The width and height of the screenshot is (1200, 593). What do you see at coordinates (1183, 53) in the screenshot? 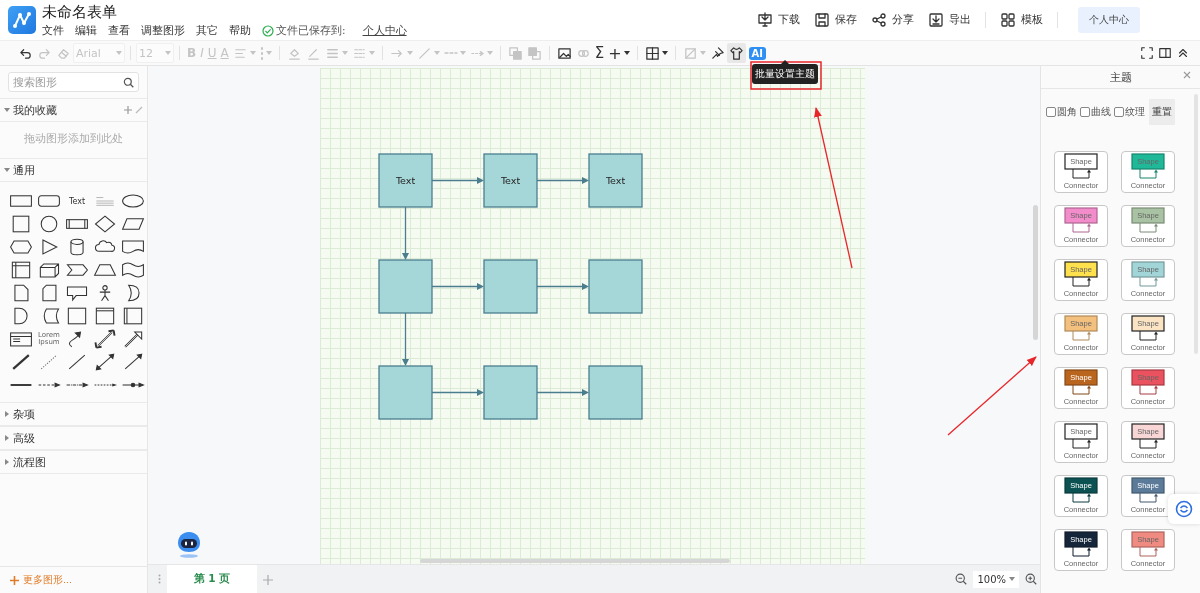
I see `double-chevron-icon` at bounding box center [1183, 53].